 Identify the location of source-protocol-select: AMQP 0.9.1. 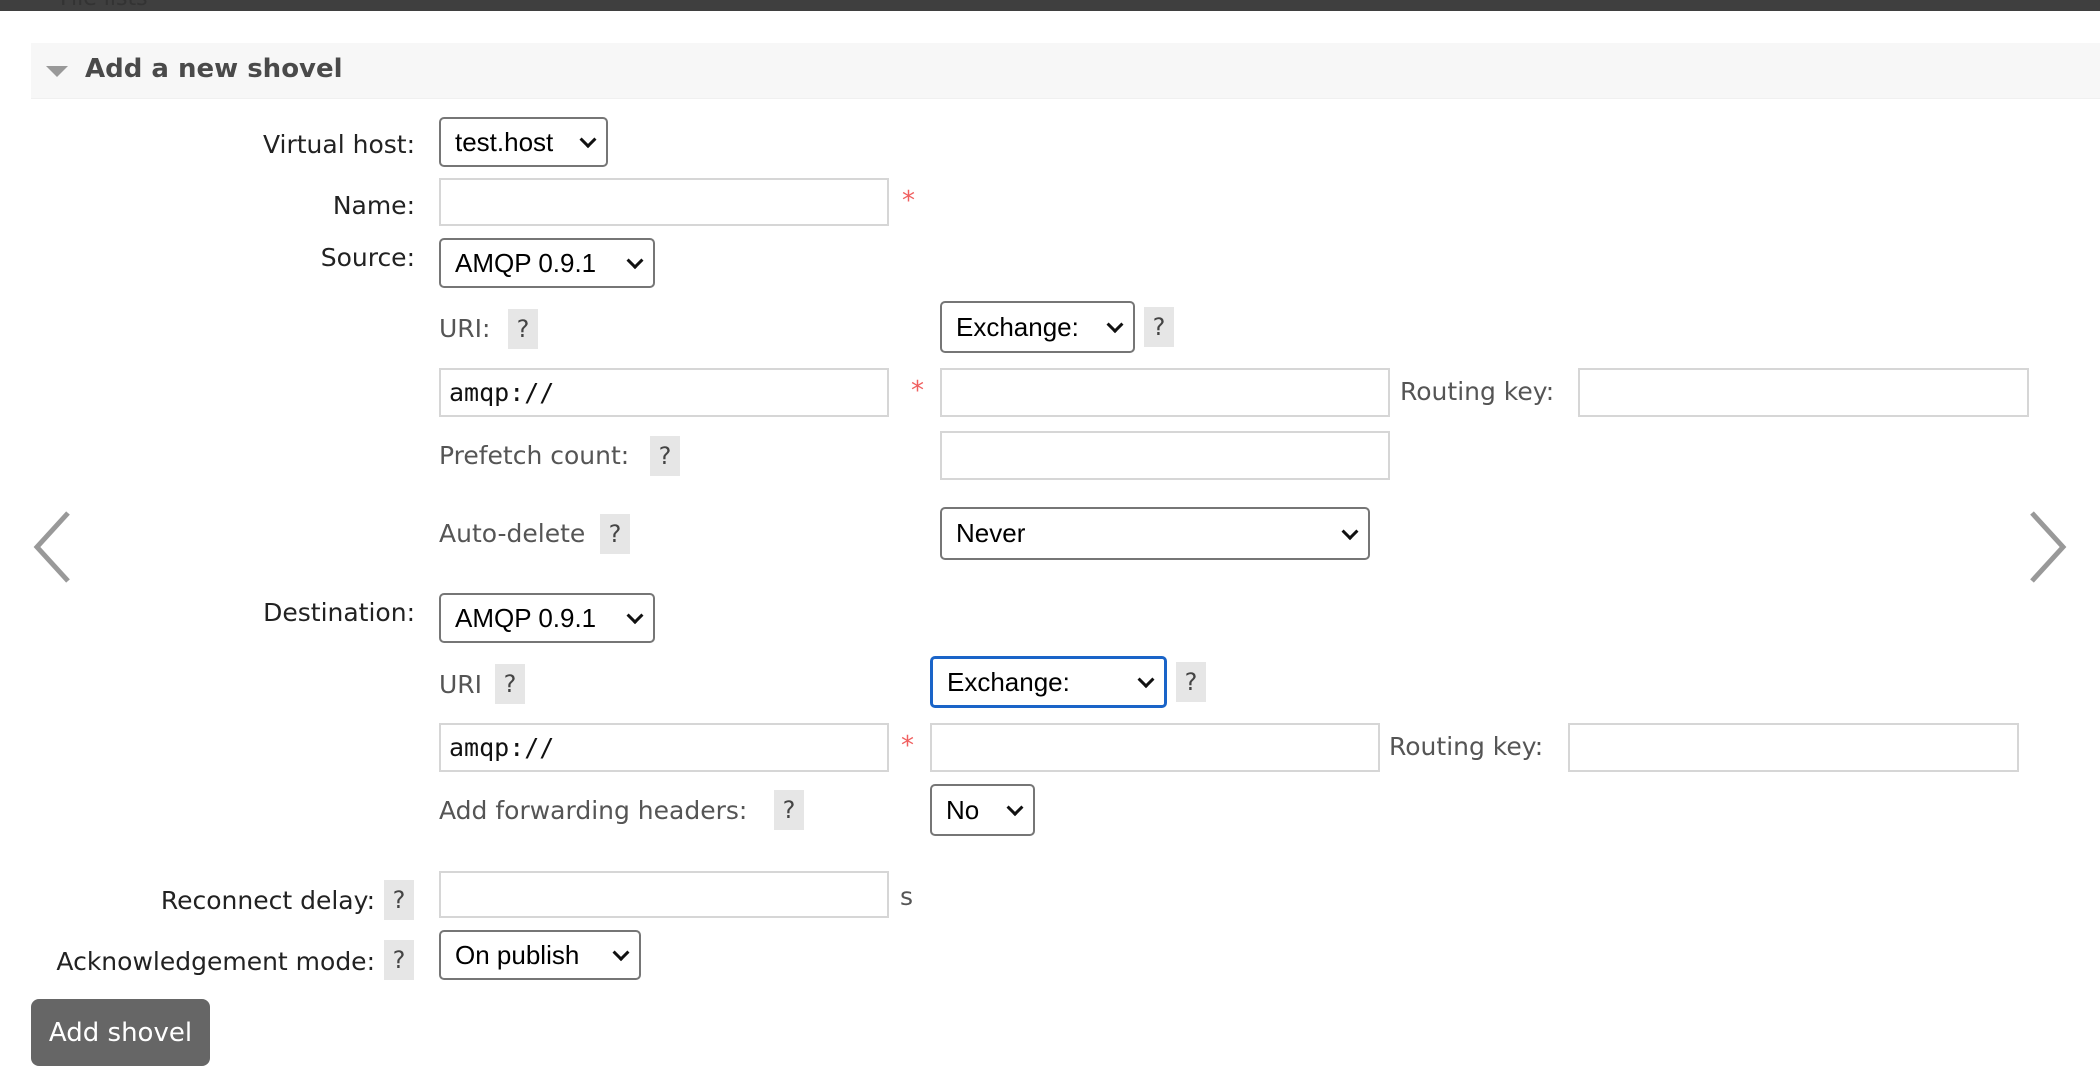
(547, 263).